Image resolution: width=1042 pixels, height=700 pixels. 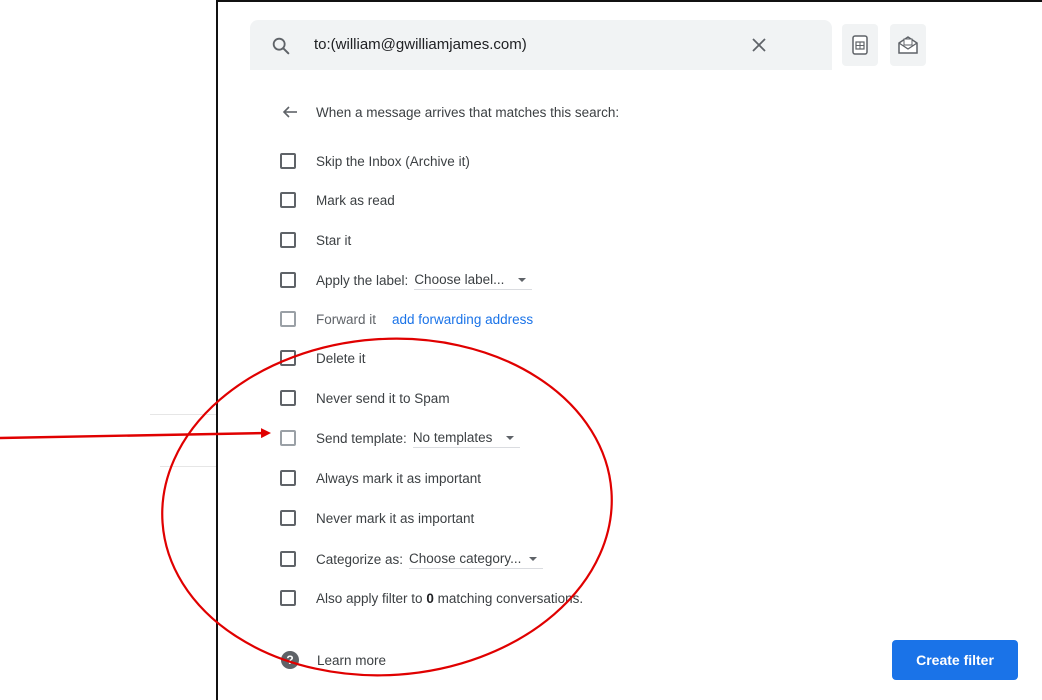 I want to click on template-select: No templates, so click(x=466, y=438).